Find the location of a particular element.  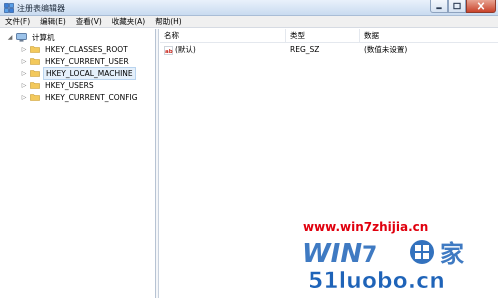

close-button is located at coordinates (481, 6).